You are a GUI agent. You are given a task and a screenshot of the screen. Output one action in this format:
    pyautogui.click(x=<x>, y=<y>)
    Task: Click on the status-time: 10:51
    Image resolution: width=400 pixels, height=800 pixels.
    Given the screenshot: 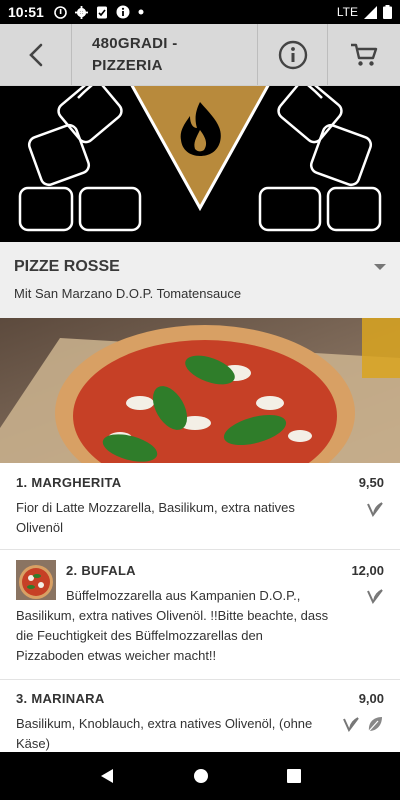 What is the action you would take?
    pyautogui.click(x=26, y=12)
    